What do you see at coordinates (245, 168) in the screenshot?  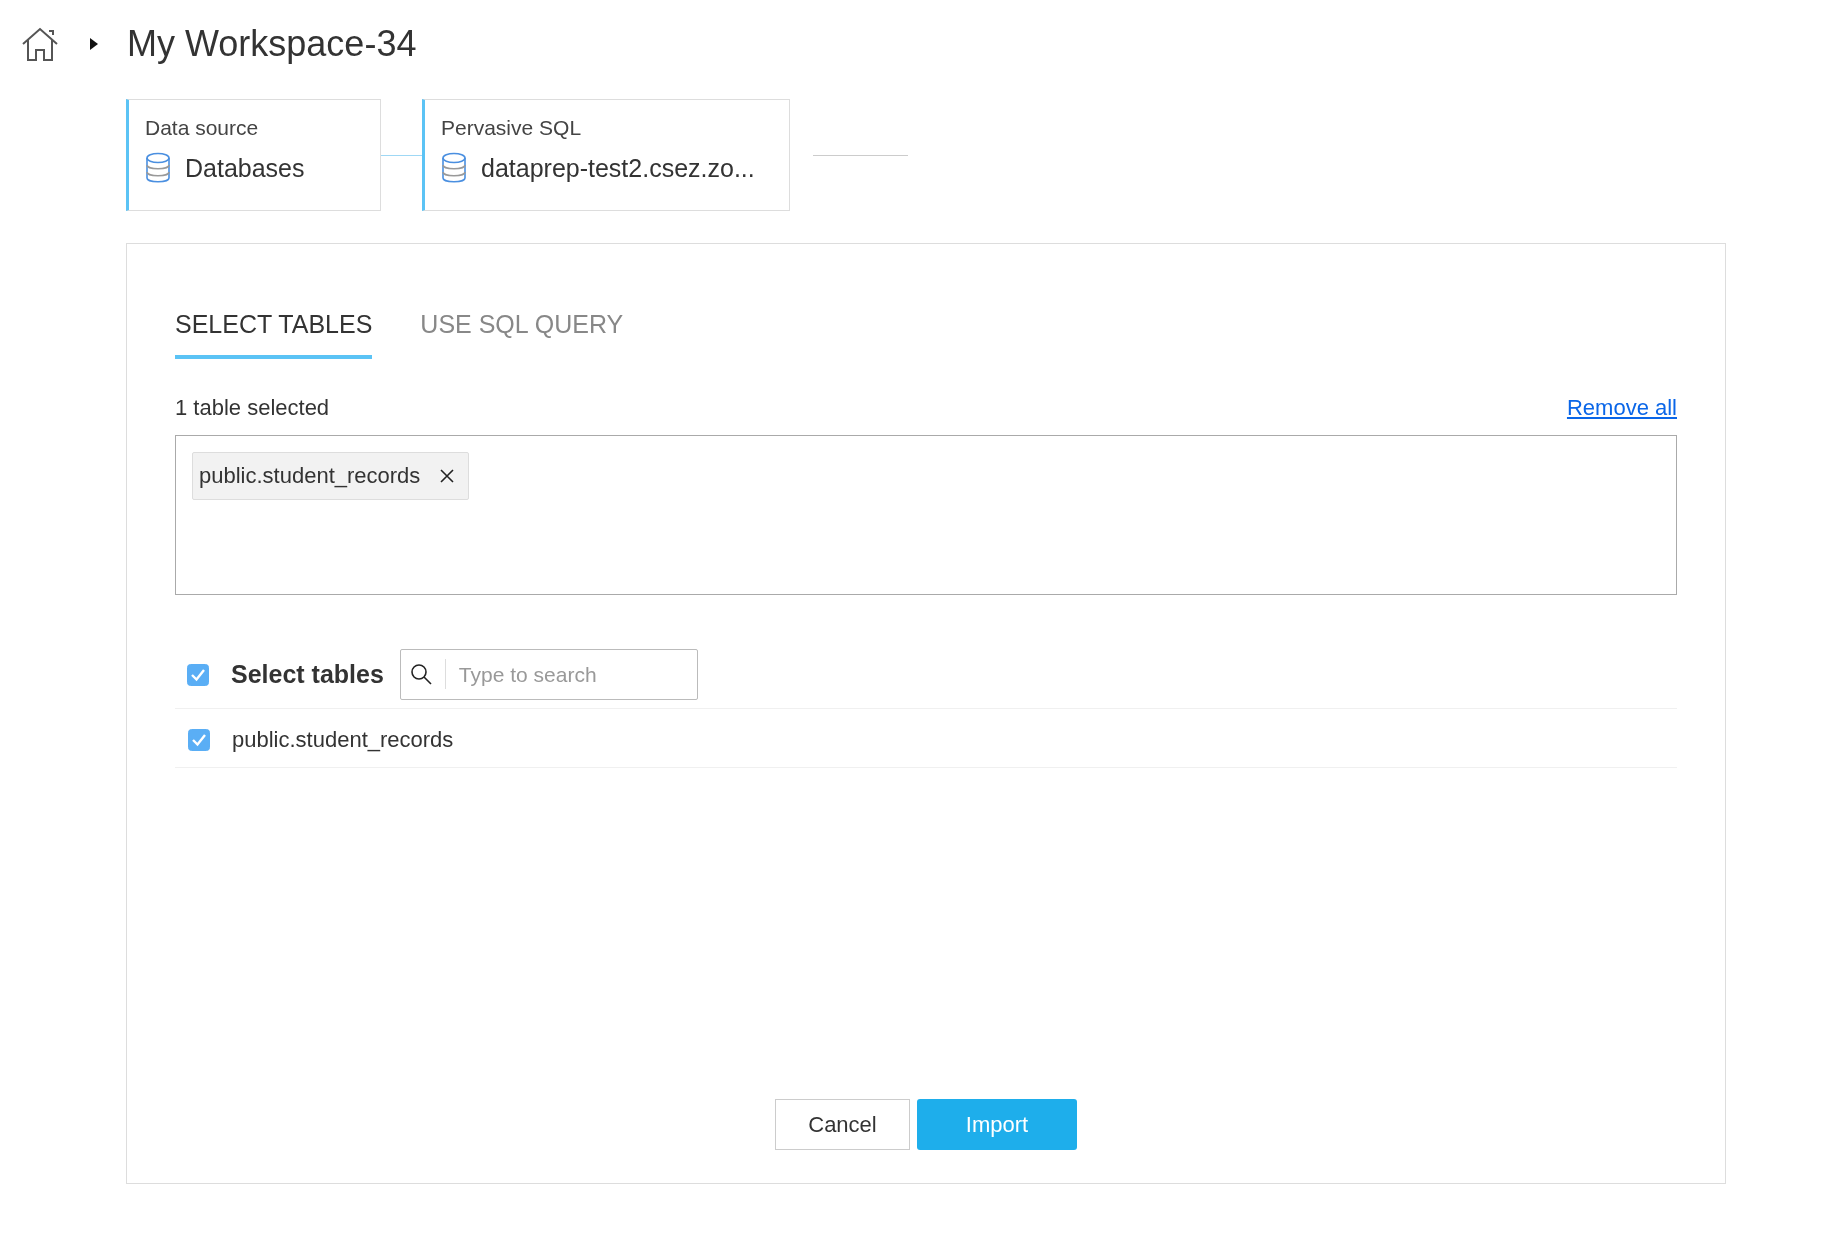 I see `step-value: Databases` at bounding box center [245, 168].